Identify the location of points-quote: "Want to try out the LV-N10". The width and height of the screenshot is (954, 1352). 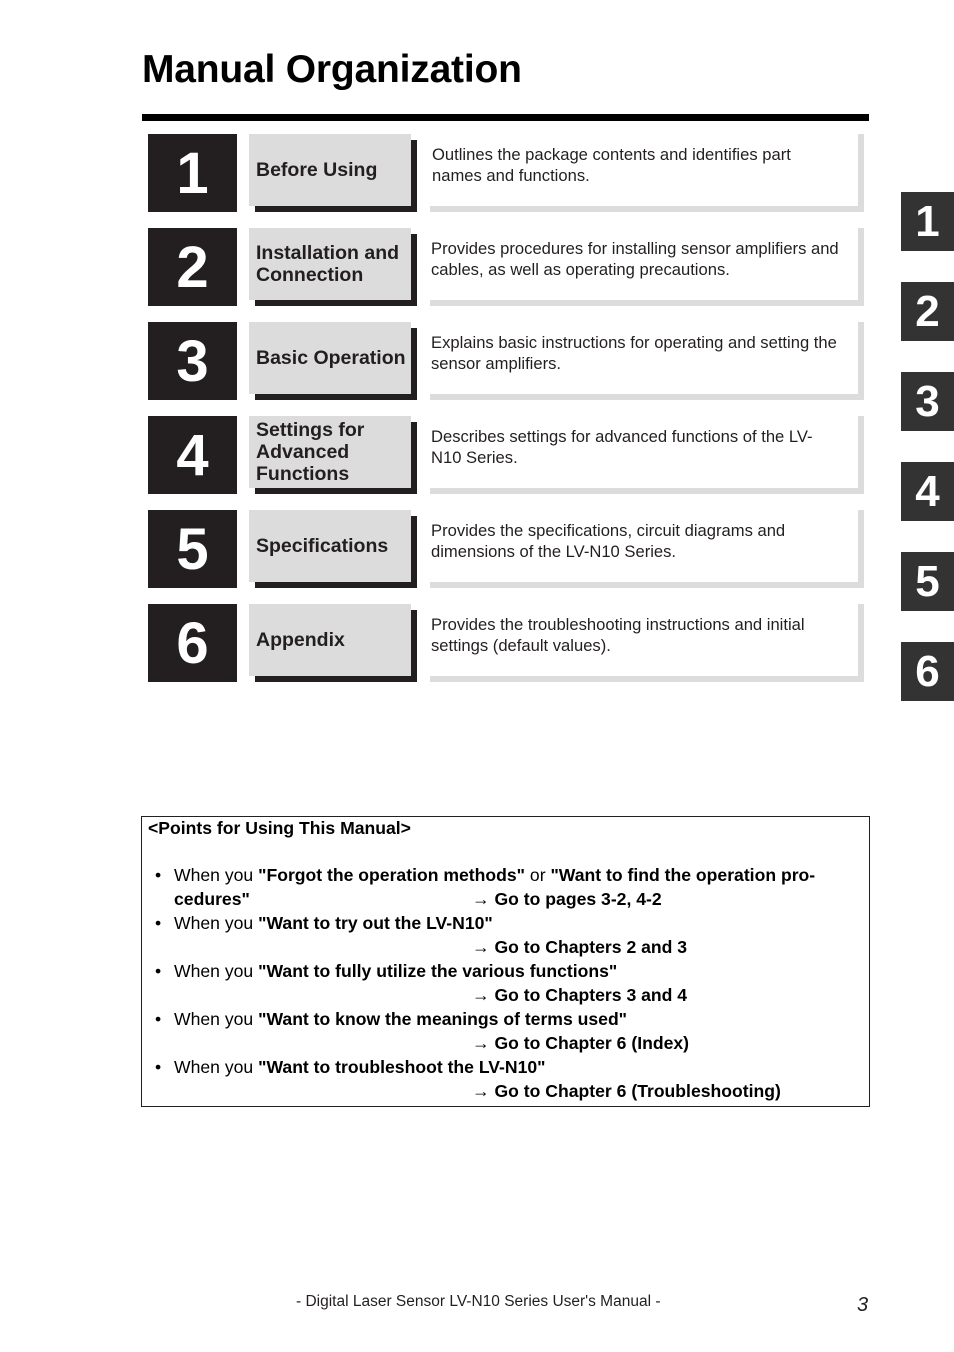
(375, 923).